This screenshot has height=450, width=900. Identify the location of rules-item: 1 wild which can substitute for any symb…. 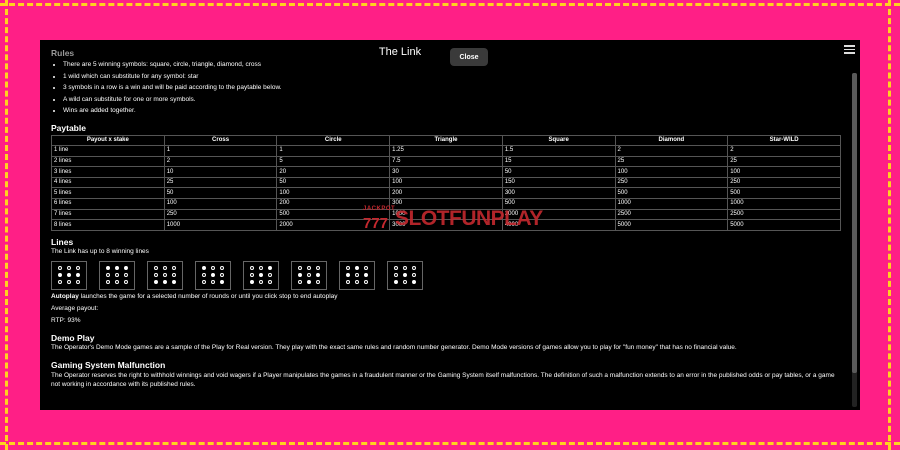
(452, 79).